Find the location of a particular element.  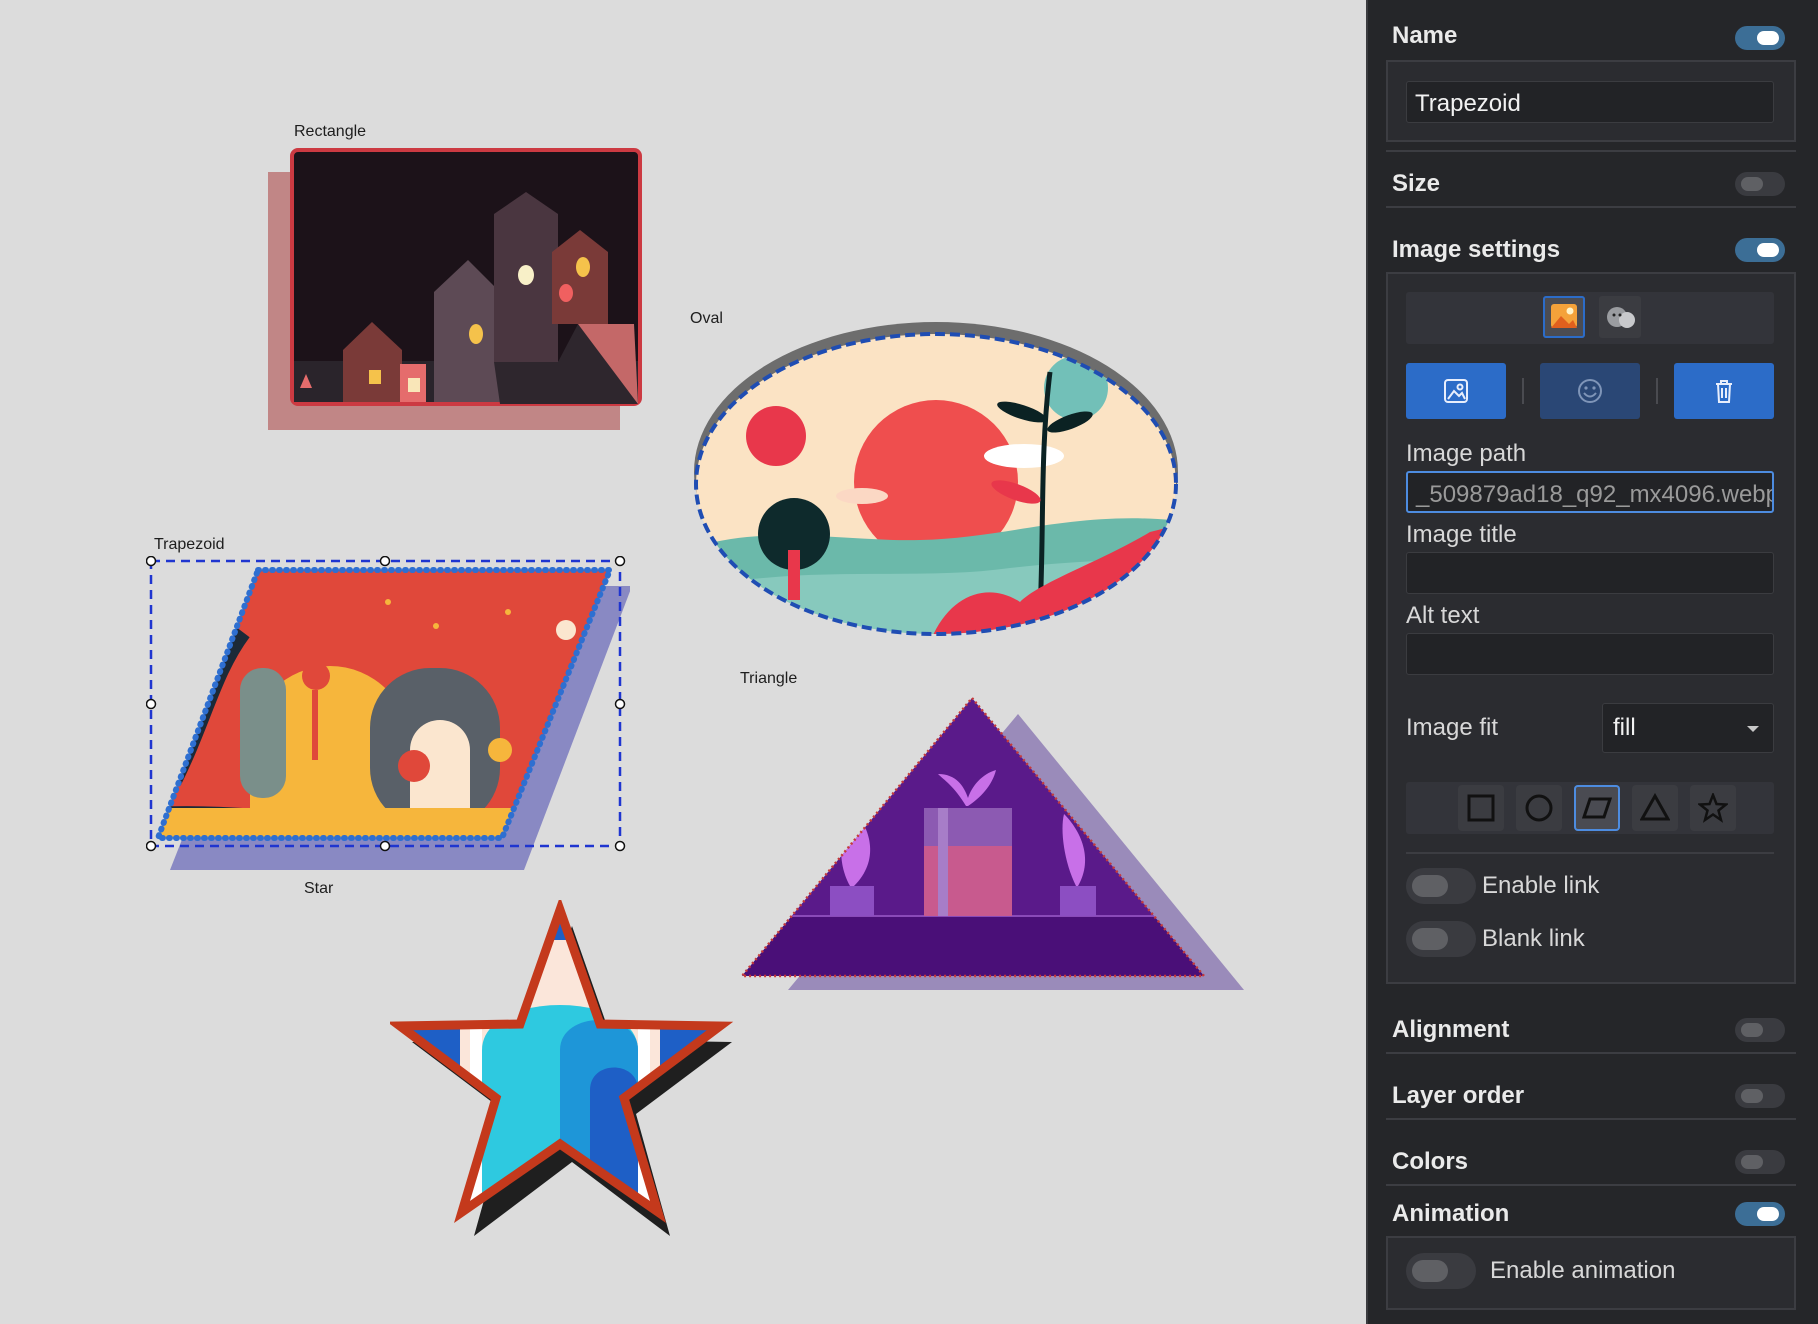

alignment-toggle is located at coordinates (1760, 1030).